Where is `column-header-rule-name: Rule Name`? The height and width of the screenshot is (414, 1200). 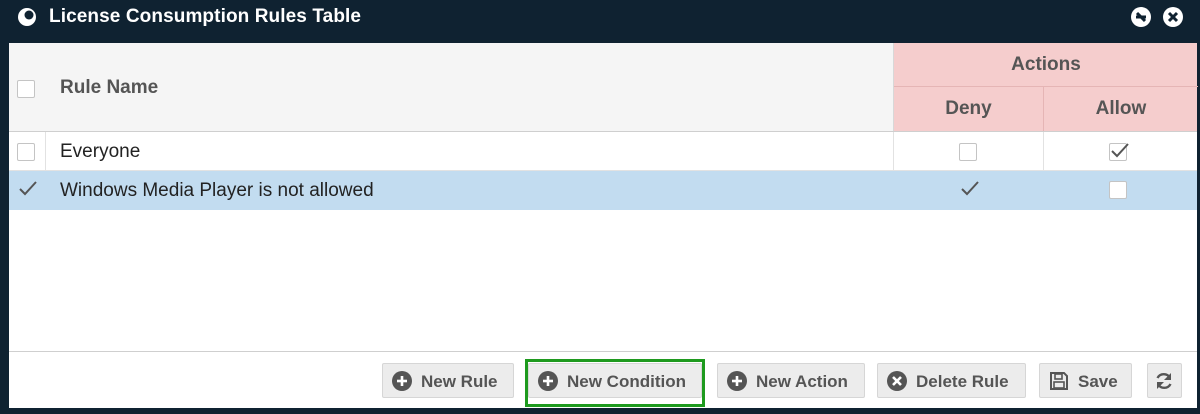
column-header-rule-name: Rule Name is located at coordinates (109, 88).